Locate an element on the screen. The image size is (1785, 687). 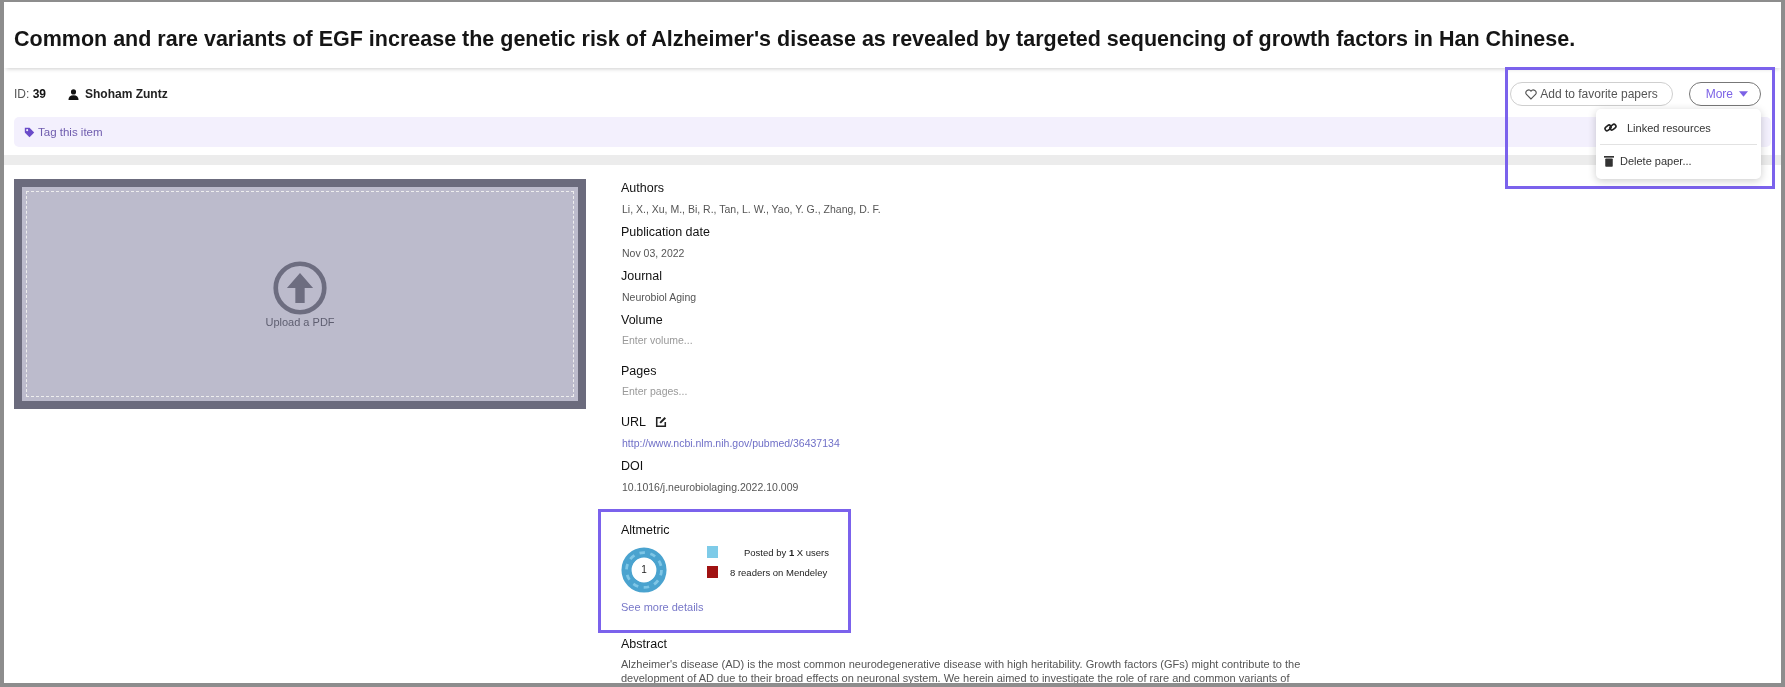
upload-label: Upload a PDF is located at coordinates (300, 322).